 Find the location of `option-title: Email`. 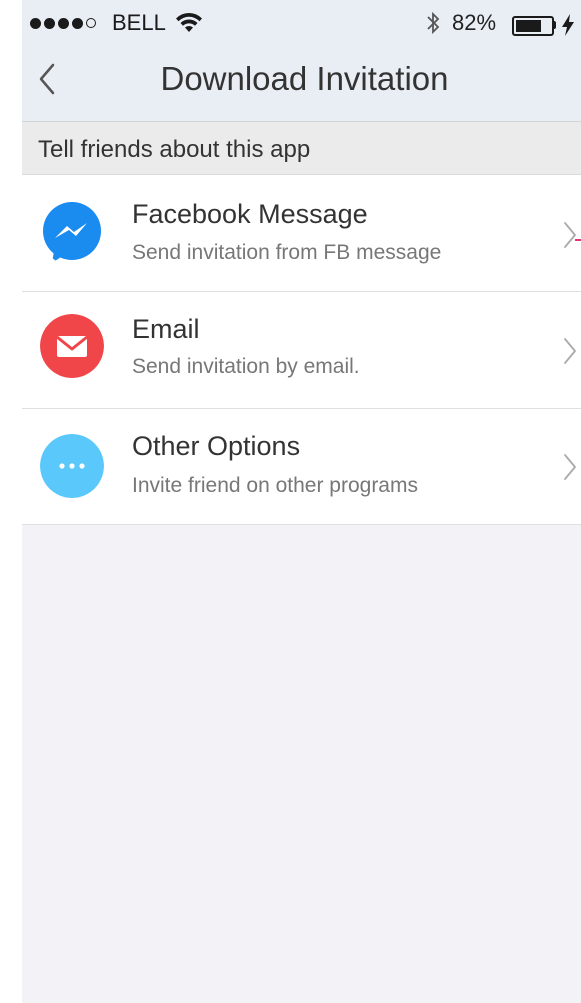

option-title: Email is located at coordinates (166, 329).